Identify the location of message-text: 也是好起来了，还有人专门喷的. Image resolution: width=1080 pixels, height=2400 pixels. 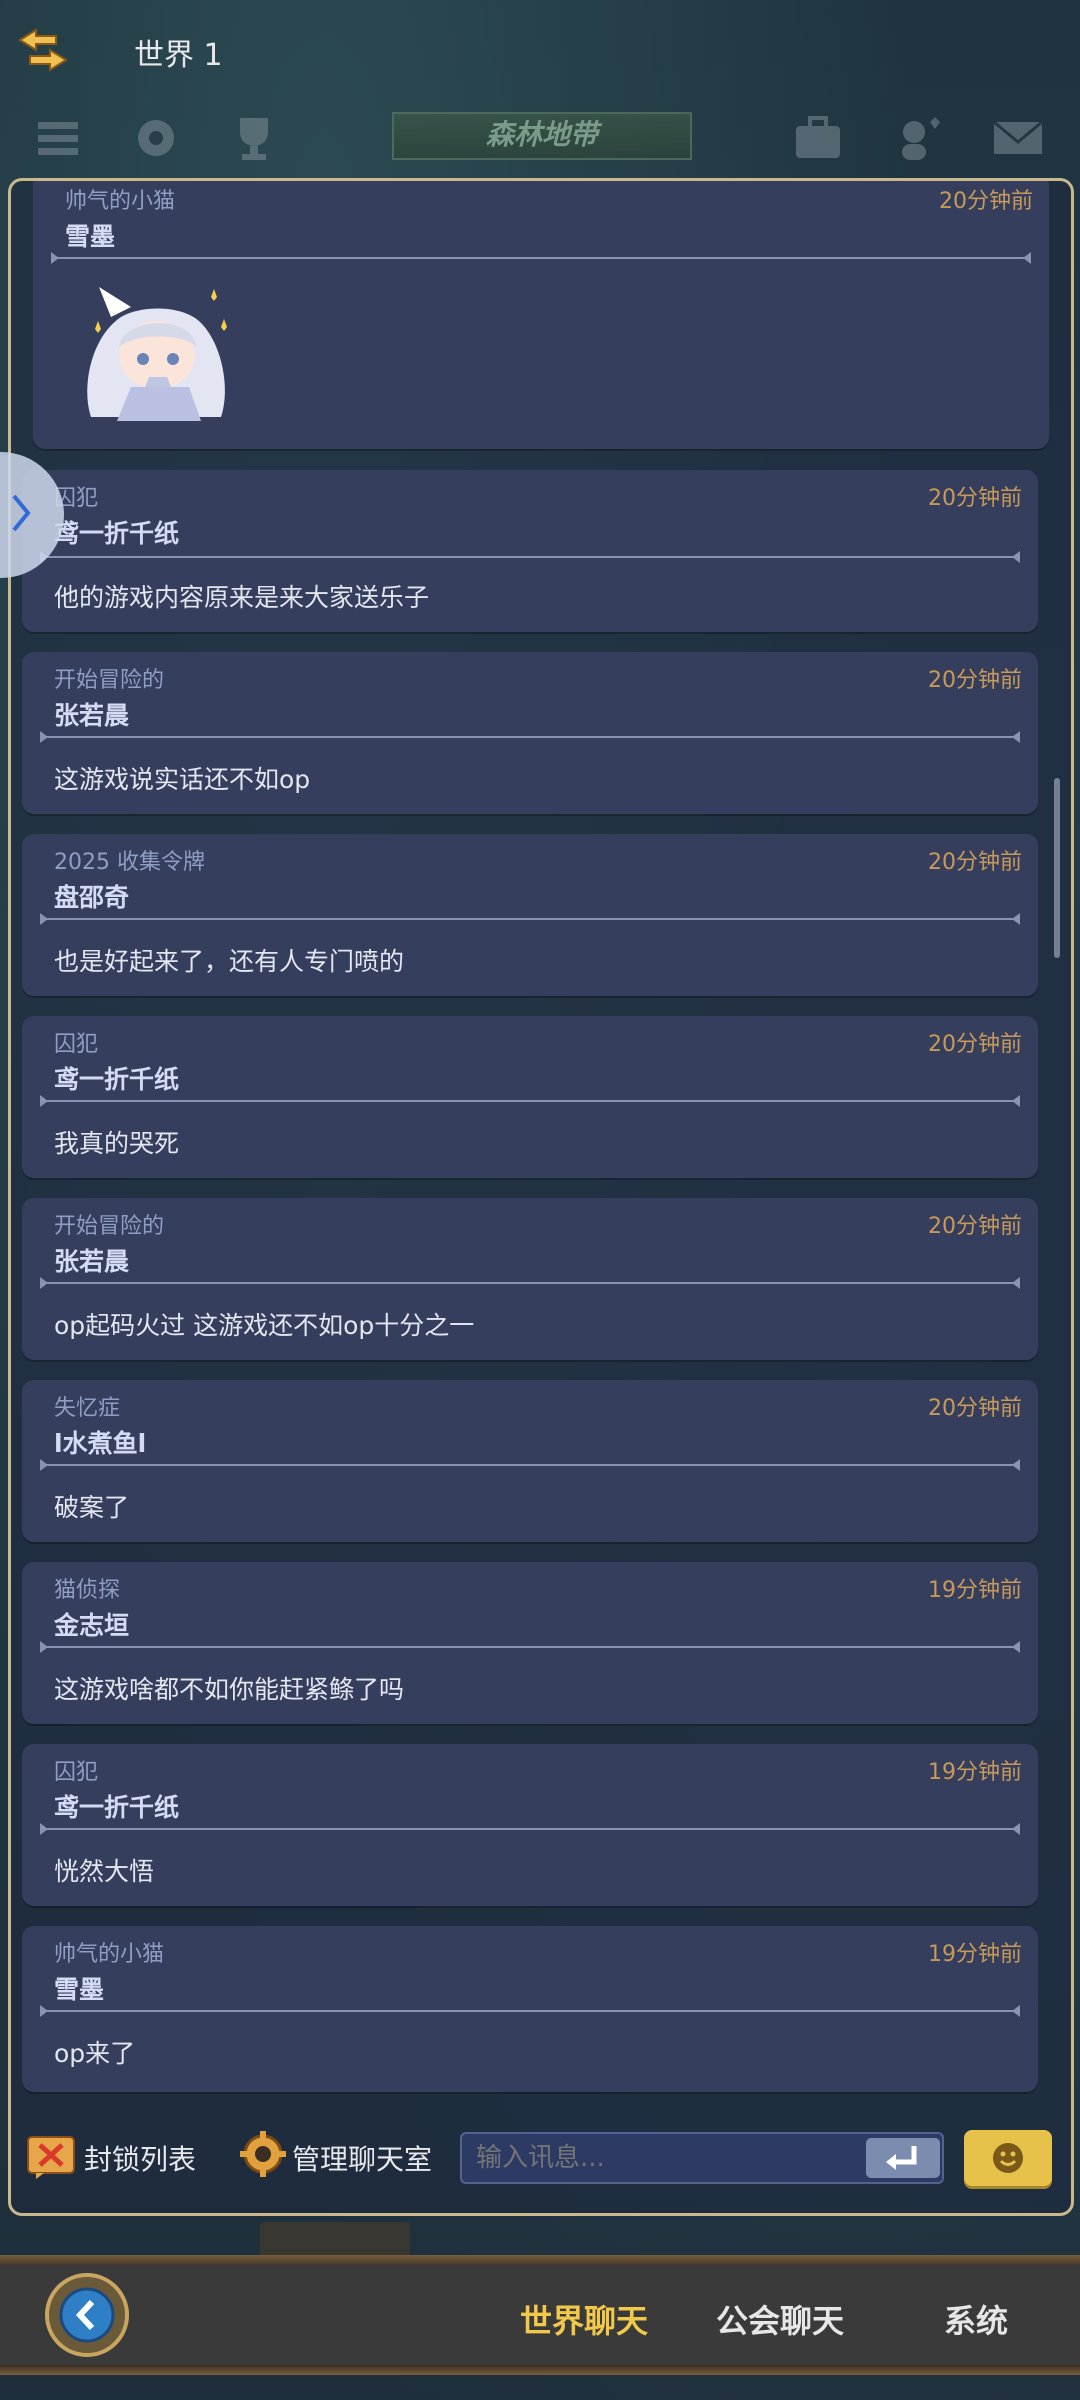
(229, 961).